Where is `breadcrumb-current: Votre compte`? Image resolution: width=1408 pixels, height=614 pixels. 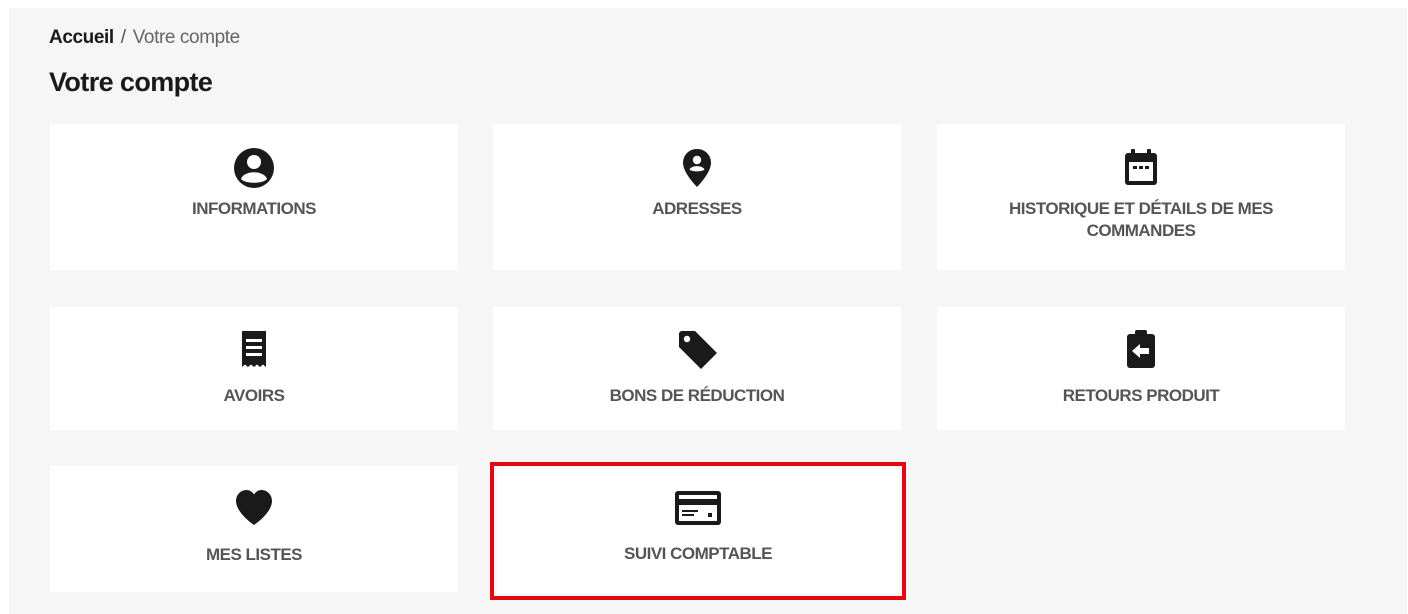 breadcrumb-current: Votre compte is located at coordinates (186, 37).